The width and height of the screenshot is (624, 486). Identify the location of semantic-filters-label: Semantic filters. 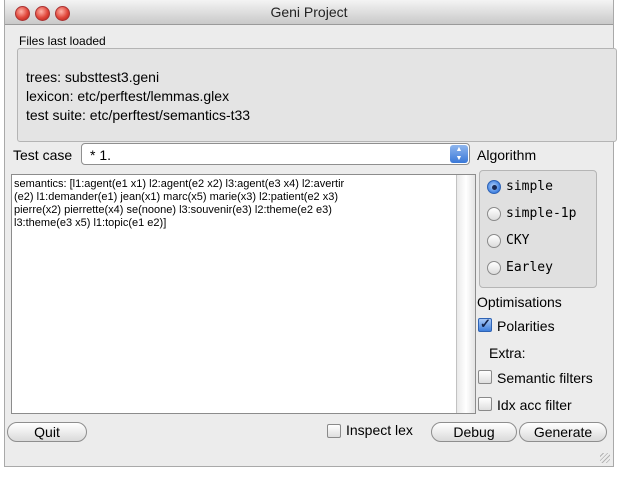
(545, 378).